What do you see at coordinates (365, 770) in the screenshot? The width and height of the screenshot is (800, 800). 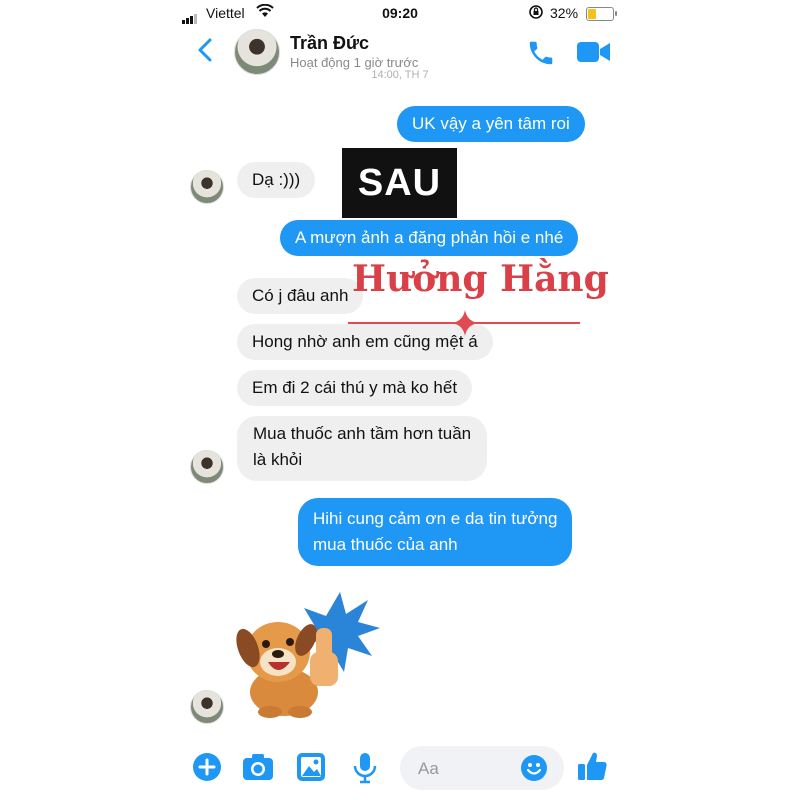 I see `microphone-icon` at bounding box center [365, 770].